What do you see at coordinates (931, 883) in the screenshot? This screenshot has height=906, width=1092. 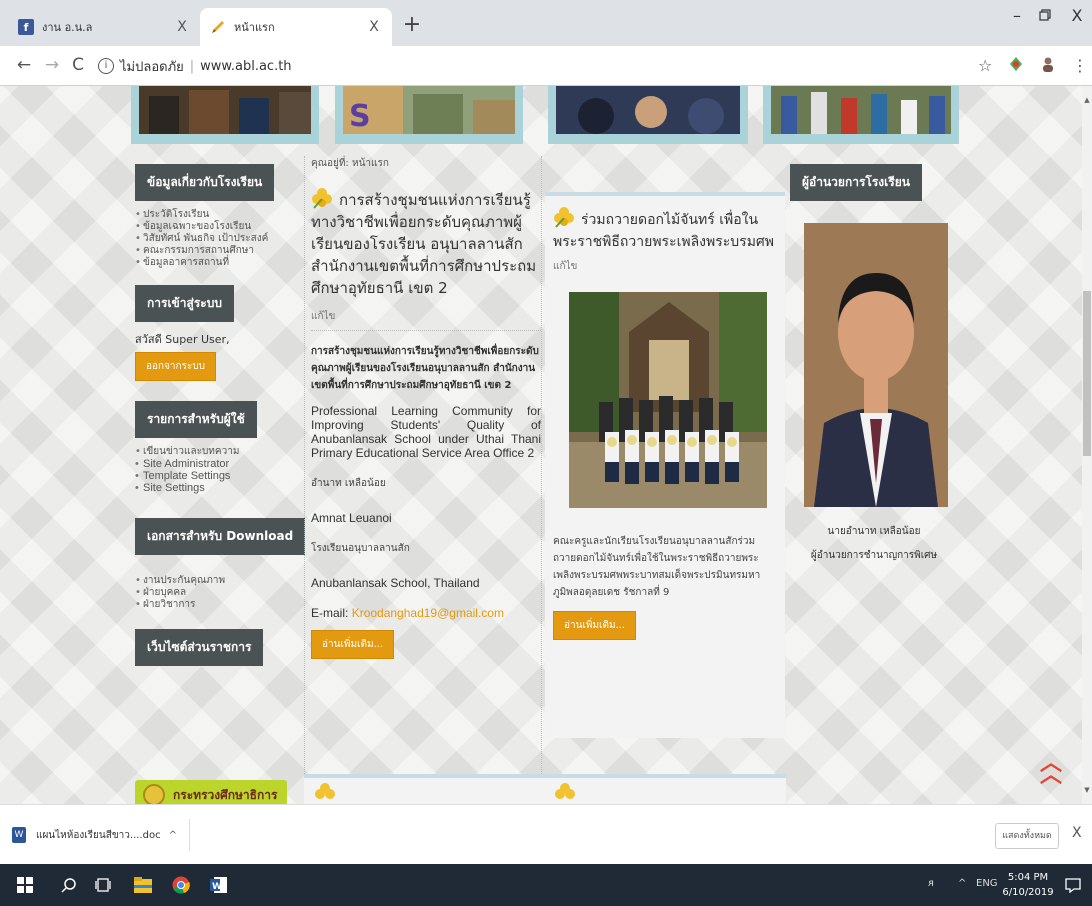 I see `people-icon: ᴙ` at bounding box center [931, 883].